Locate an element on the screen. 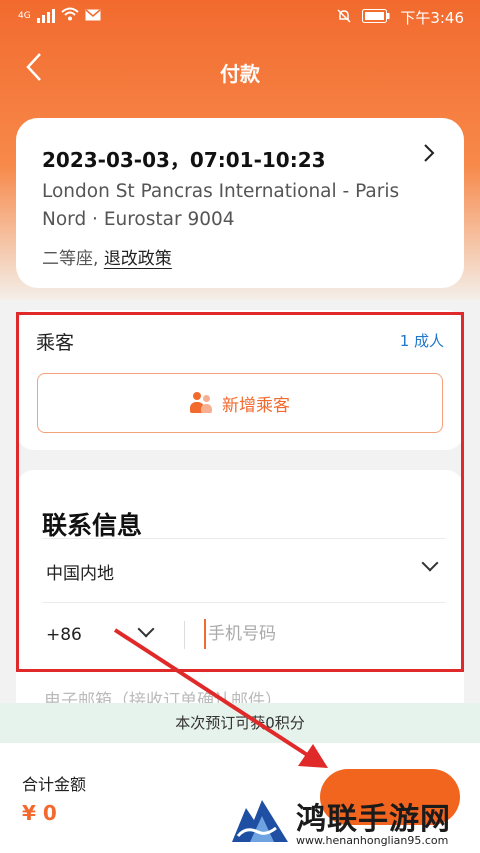 This screenshot has height=853, width=480. watermark-brand: 鸿联手游网 is located at coordinates (373, 819).